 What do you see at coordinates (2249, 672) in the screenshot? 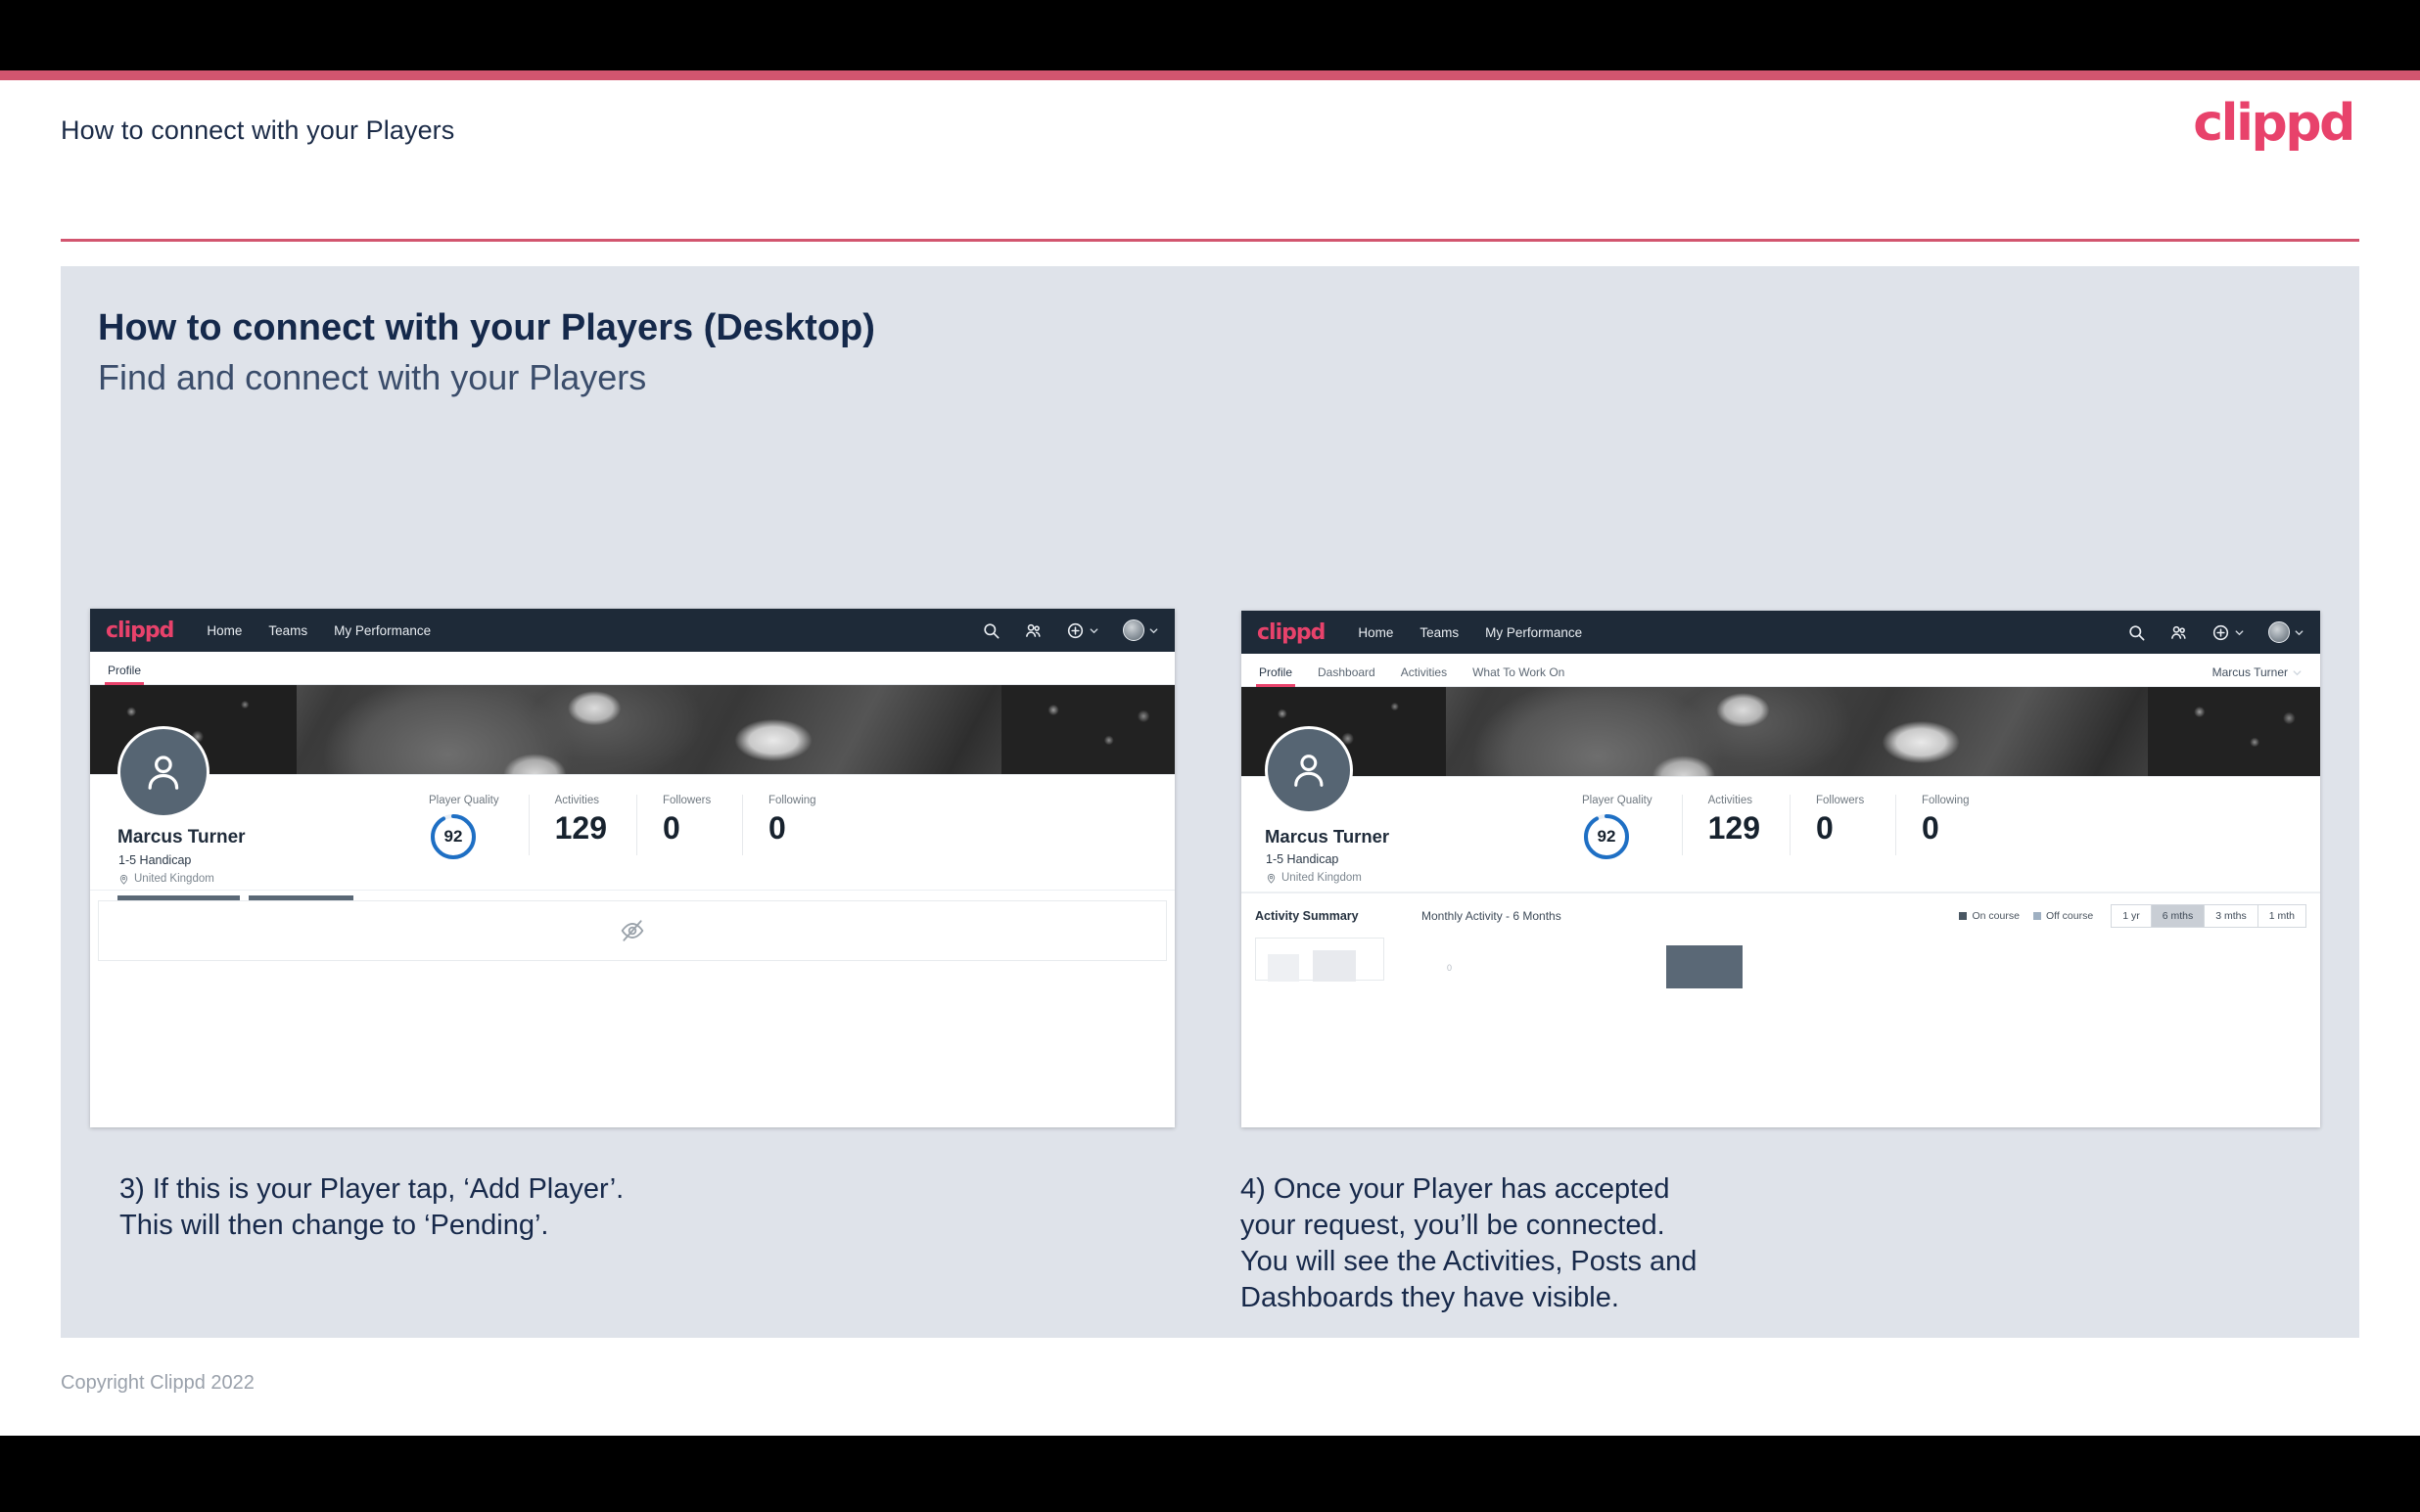
I see `player-selector-label: Marcus Turner` at bounding box center [2249, 672].